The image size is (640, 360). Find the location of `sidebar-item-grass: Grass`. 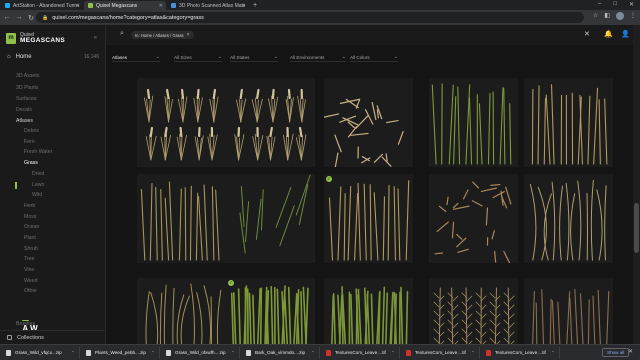

sidebar-item-grass: Grass is located at coordinates (31, 163).